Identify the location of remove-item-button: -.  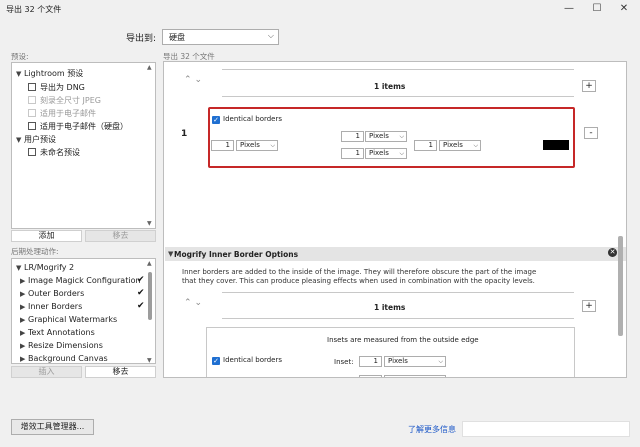
(591, 133).